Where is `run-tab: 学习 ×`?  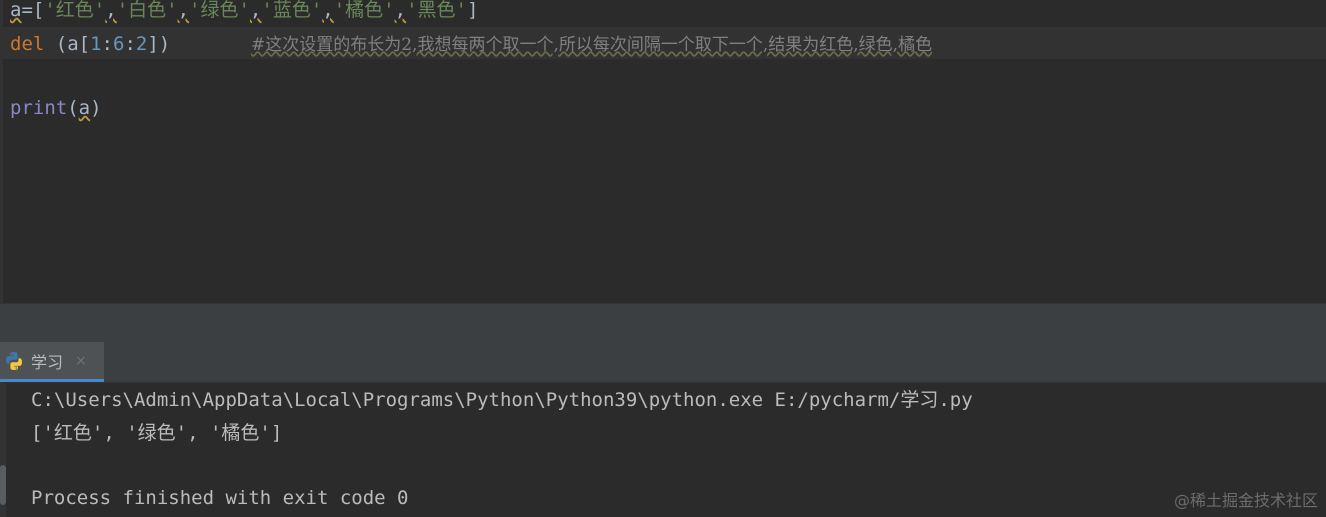
run-tab: 学习 × is located at coordinates (52, 362).